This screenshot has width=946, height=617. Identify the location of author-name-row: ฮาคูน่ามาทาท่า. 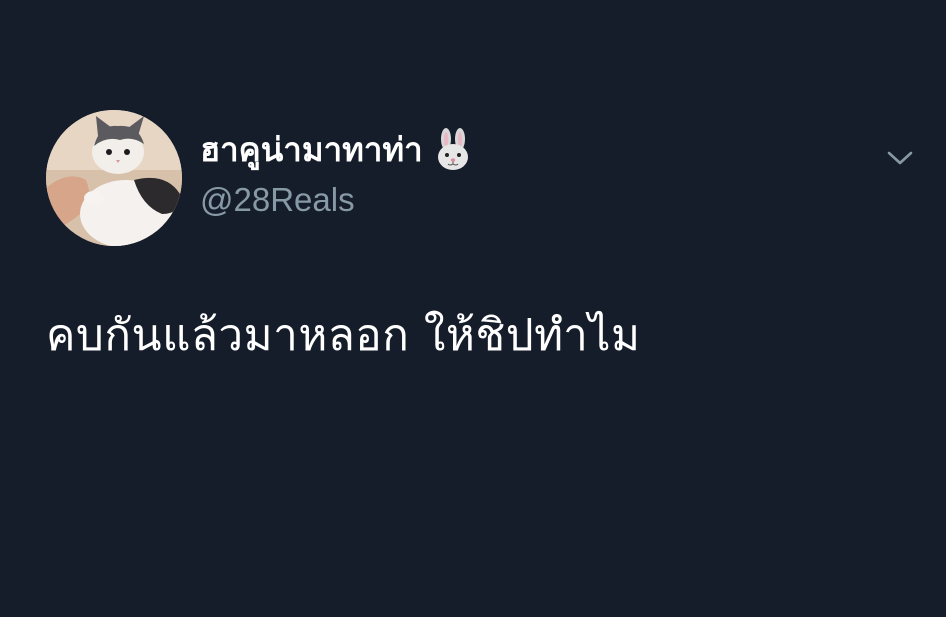
(337, 150).